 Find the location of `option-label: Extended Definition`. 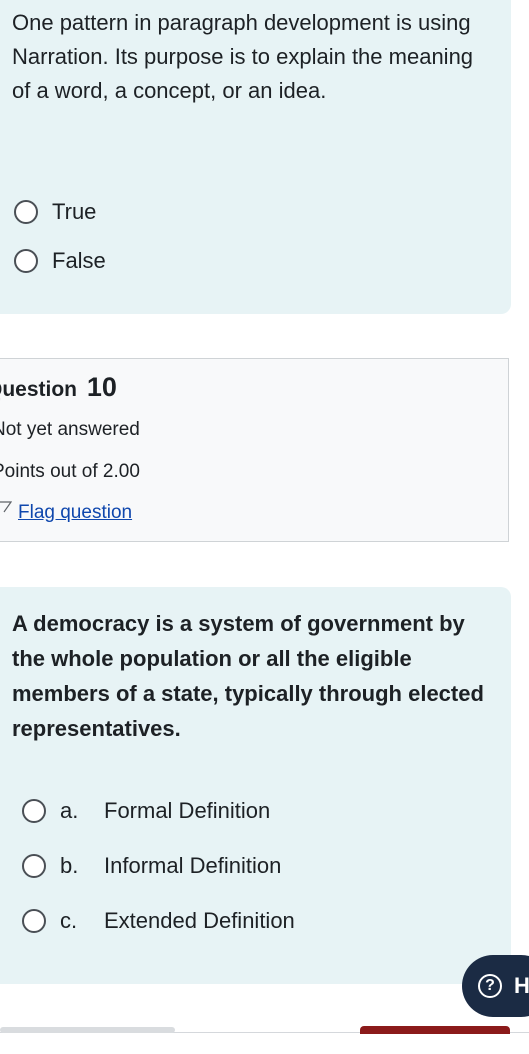

option-label: Extended Definition is located at coordinates (199, 920).